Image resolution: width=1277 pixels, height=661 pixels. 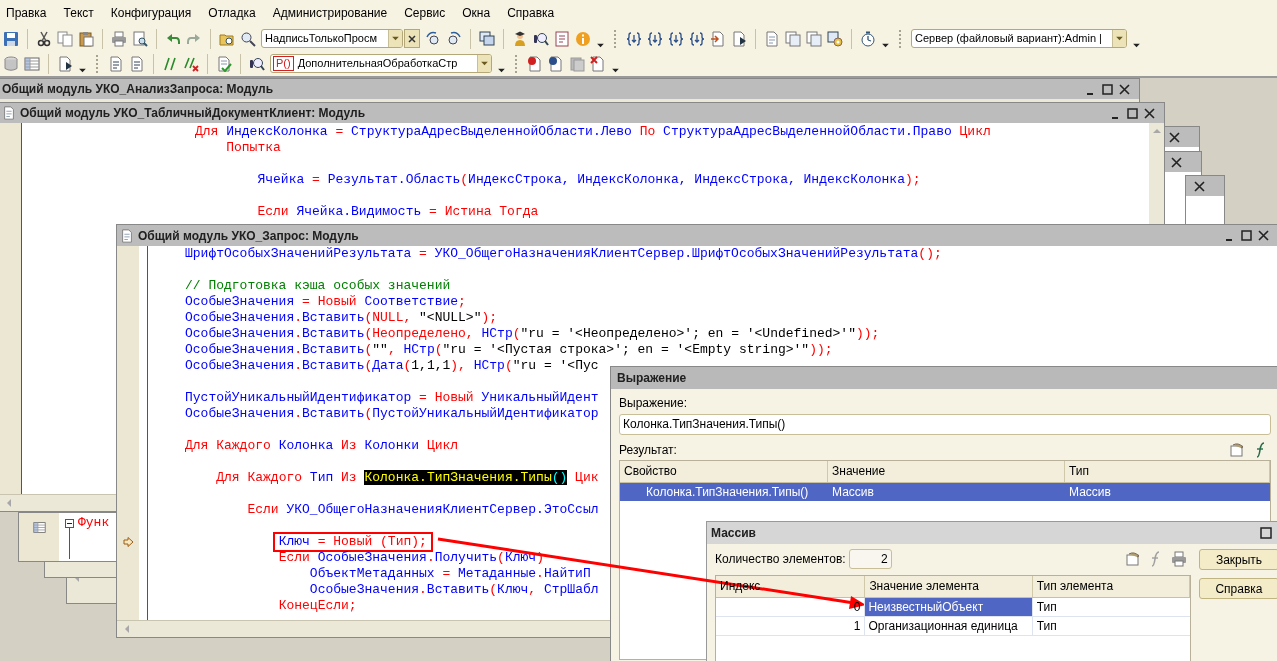 What do you see at coordinates (433, 38) in the screenshot?
I see `find-next-icon` at bounding box center [433, 38].